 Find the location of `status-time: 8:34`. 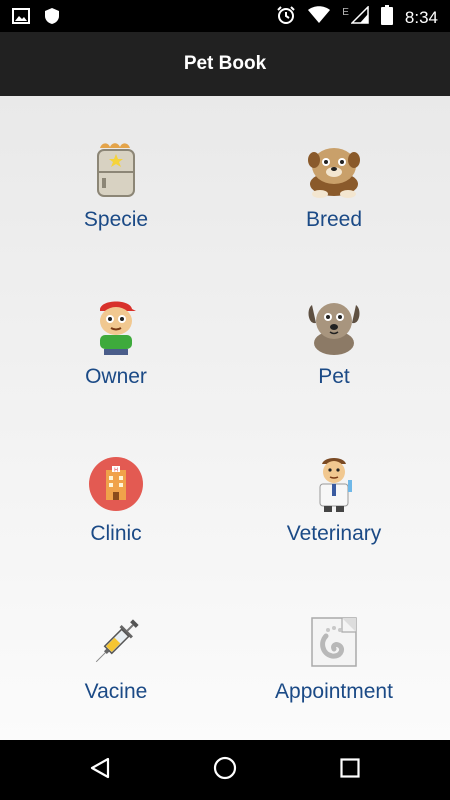

status-time: 8:34 is located at coordinates (421, 17).